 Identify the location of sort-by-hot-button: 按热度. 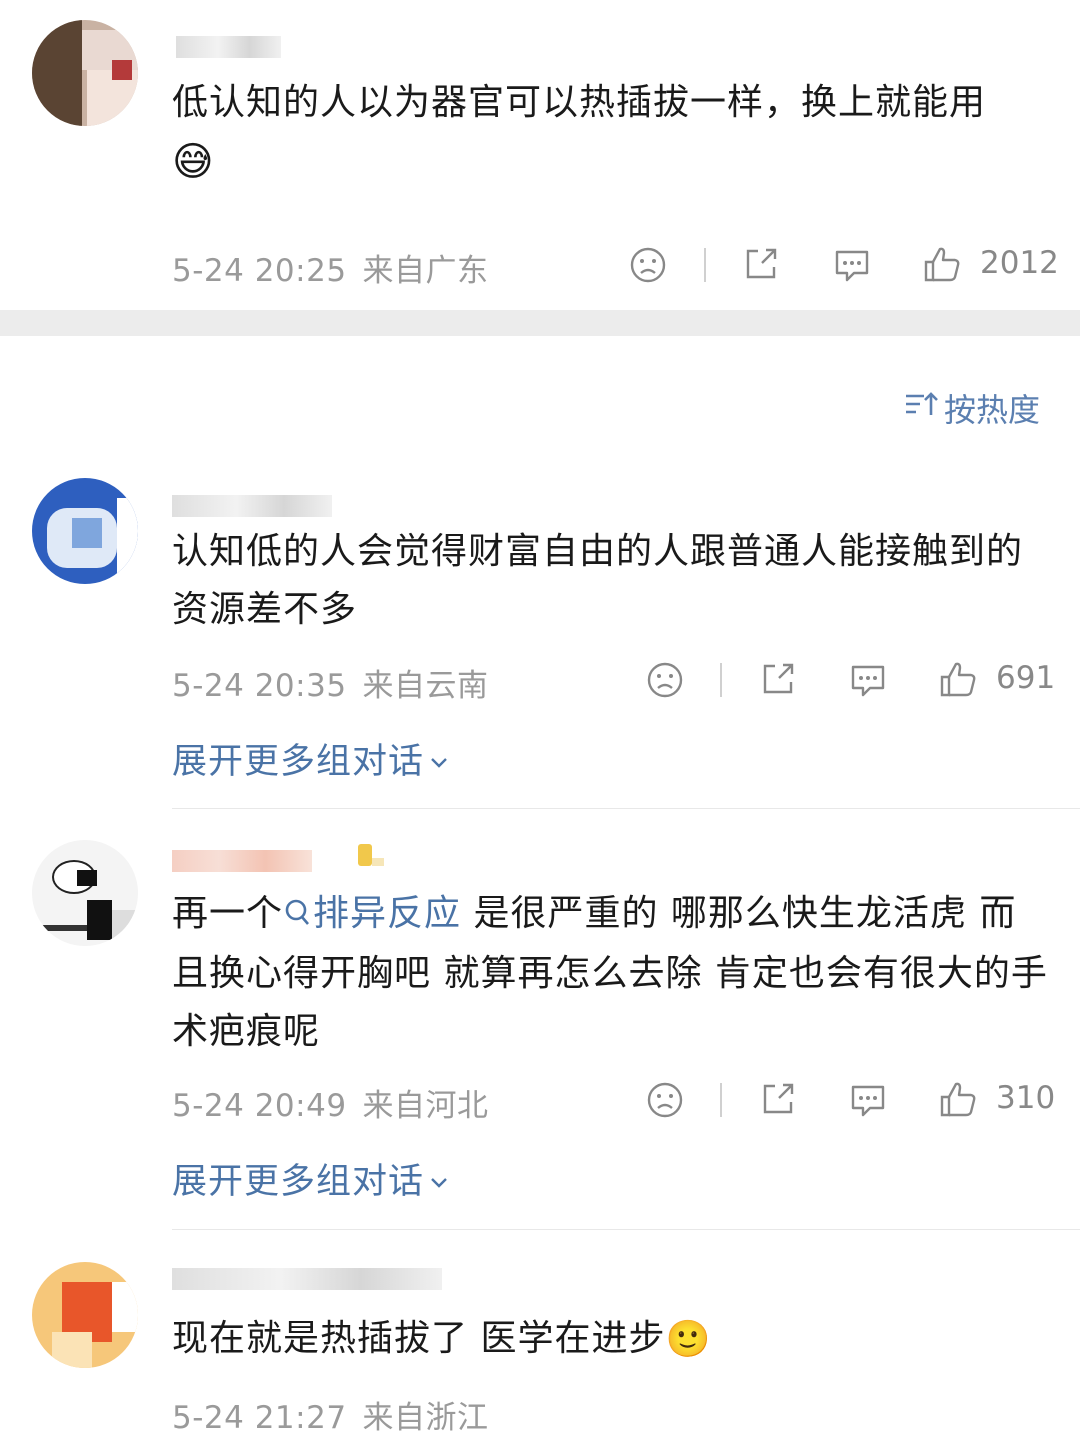
(972, 408).